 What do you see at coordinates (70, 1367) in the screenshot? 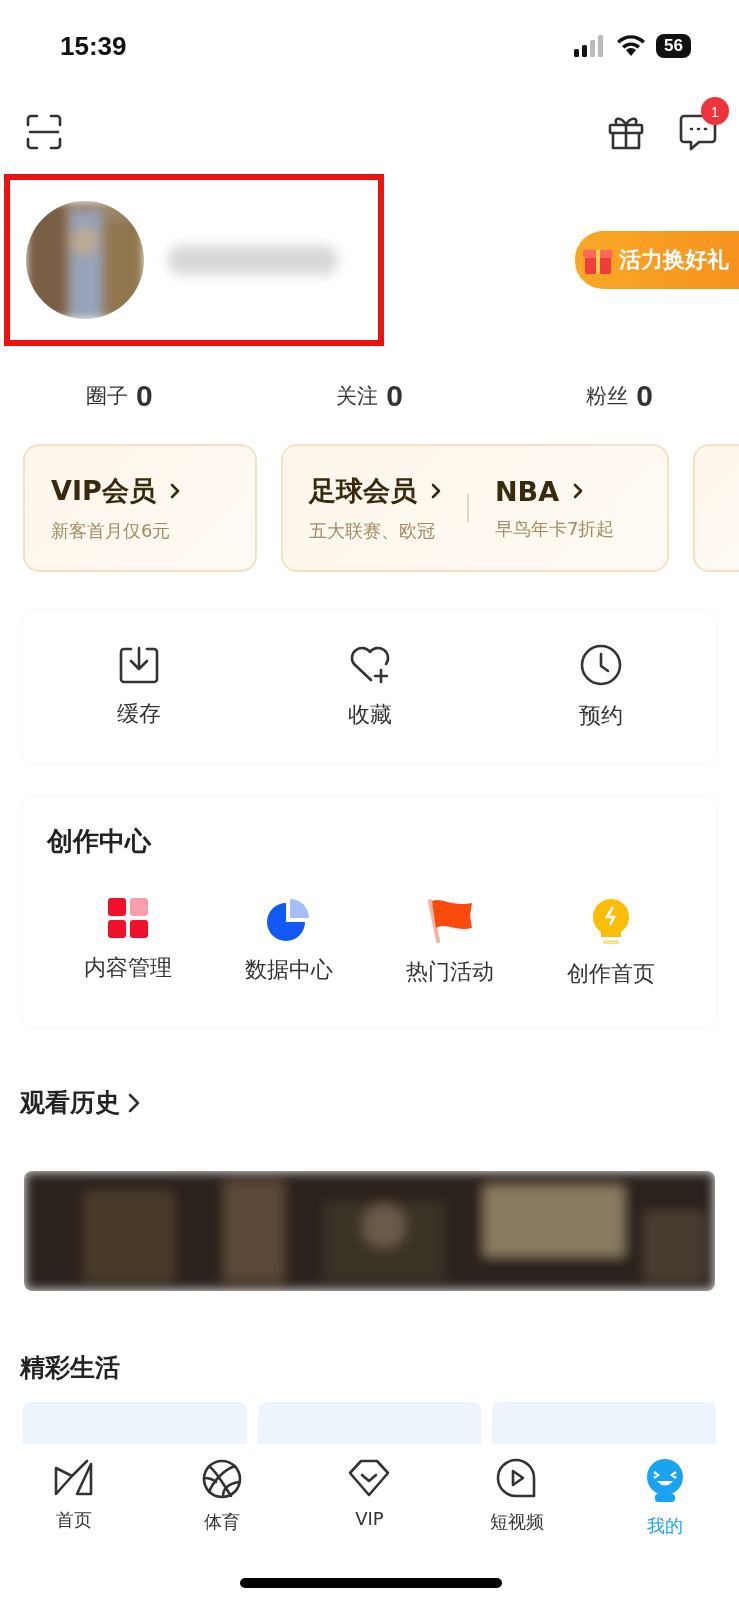
I see `section-title: 精彩生活` at bounding box center [70, 1367].